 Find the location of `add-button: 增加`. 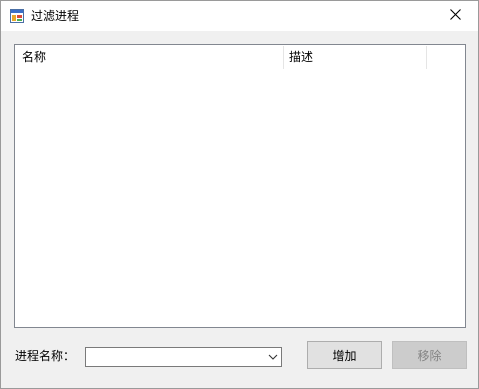

add-button: 增加 is located at coordinates (344, 355).